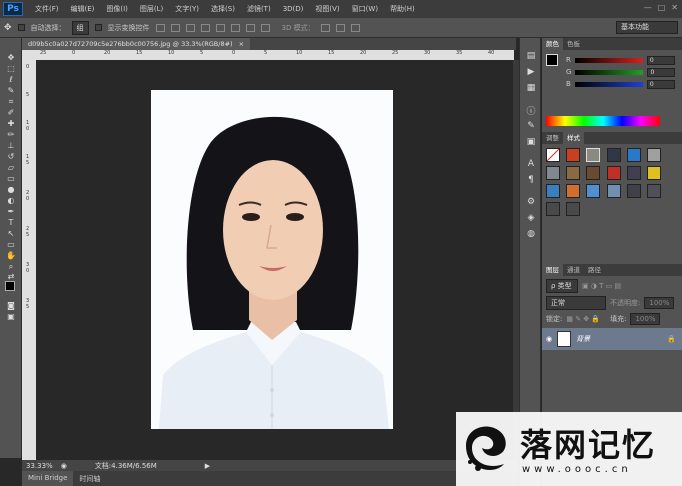 The height and width of the screenshot is (486, 682). Describe the element at coordinates (531, 88) in the screenshot. I see `properties-icon: ▦` at that location.